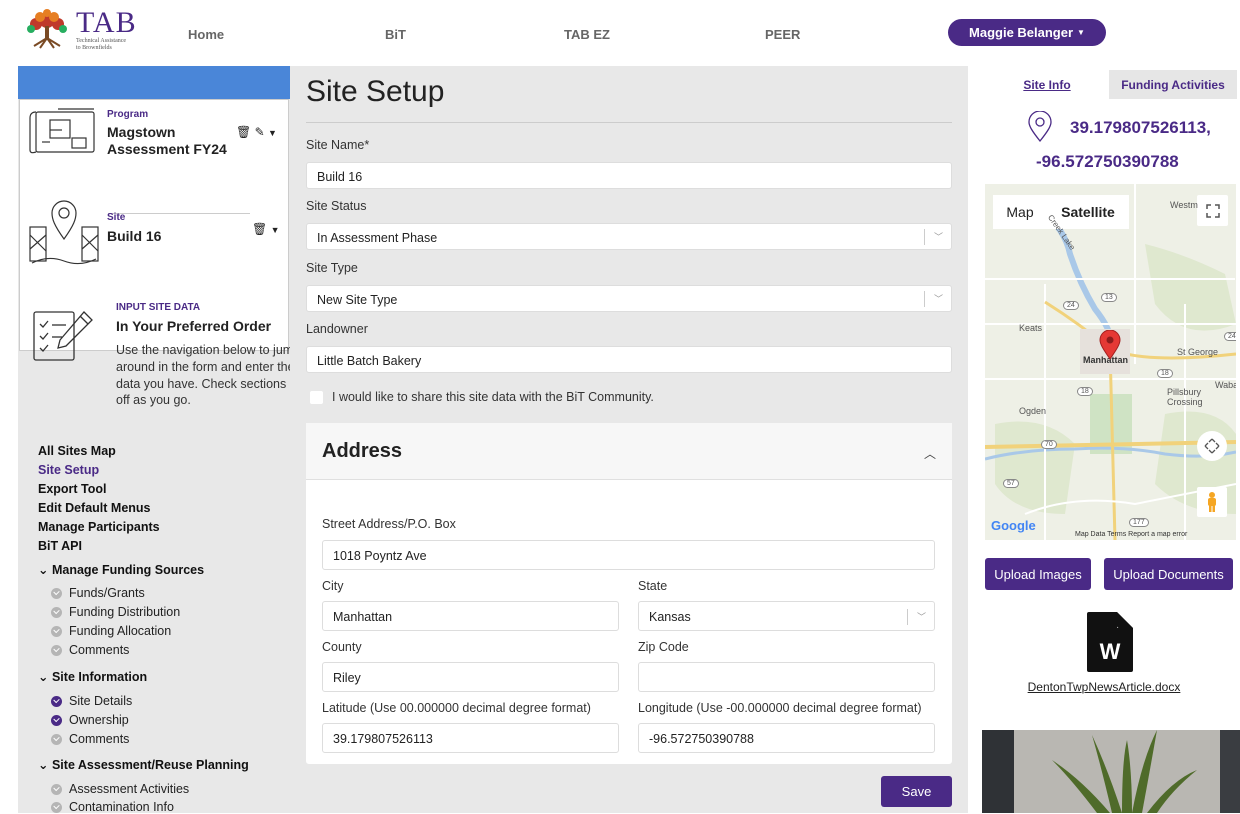 Image resolution: width=1240 pixels, height=814 pixels. I want to click on nav-group-site-assessment: ⌄ Site Assessment/Reuse Planning, so click(143, 764).